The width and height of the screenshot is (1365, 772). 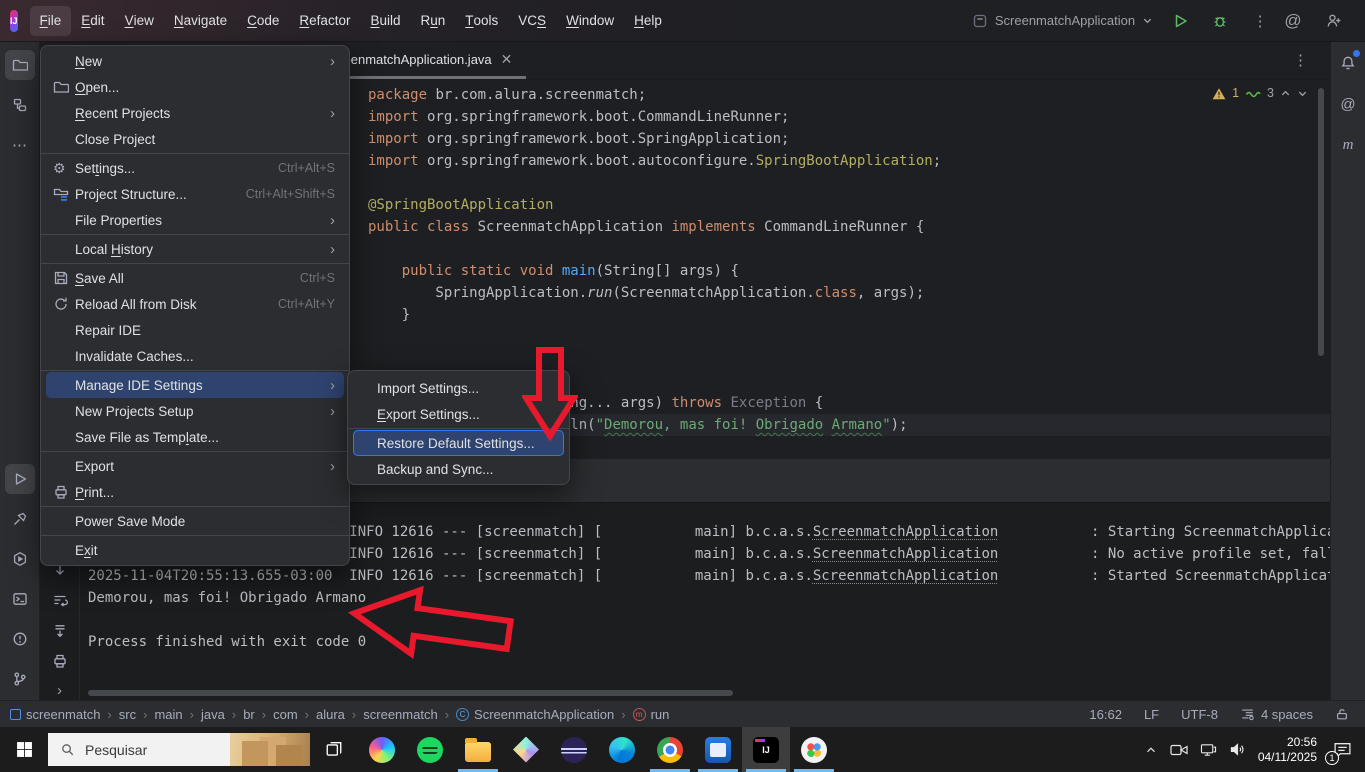 What do you see at coordinates (507, 59) in the screenshot?
I see `close-tab-icon: ✕` at bounding box center [507, 59].